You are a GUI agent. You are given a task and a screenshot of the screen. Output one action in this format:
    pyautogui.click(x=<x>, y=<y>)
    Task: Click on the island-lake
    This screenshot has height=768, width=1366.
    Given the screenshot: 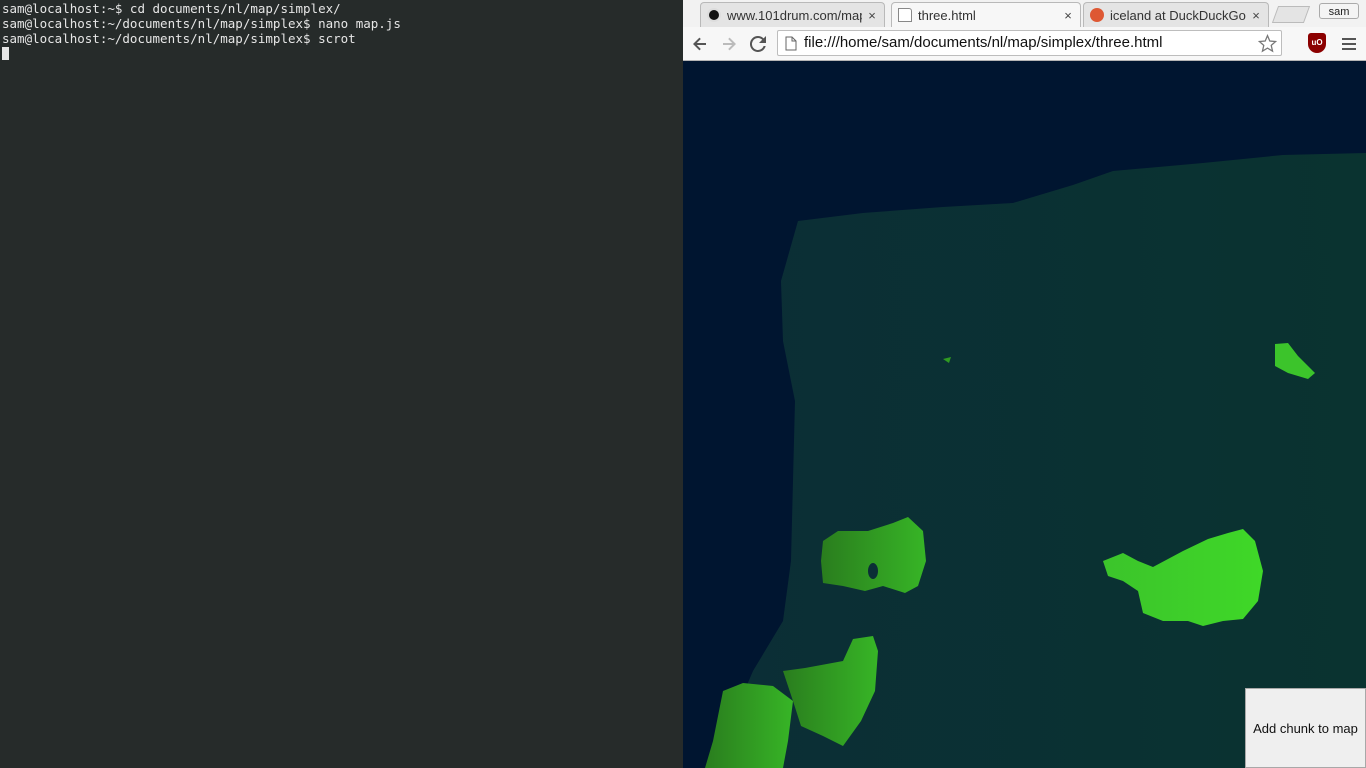 What is the action you would take?
    pyautogui.click(x=873, y=571)
    